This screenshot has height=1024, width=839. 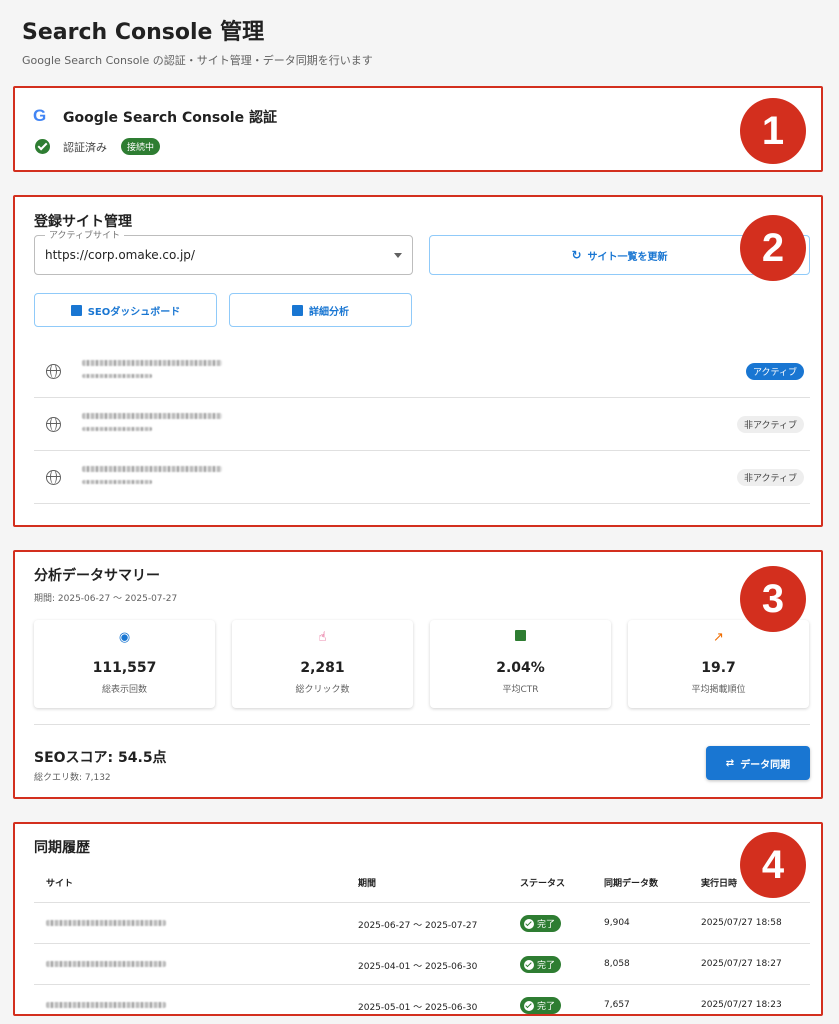 I want to click on metric-ctr: 2.04% 平均CTR, so click(x=520, y=664).